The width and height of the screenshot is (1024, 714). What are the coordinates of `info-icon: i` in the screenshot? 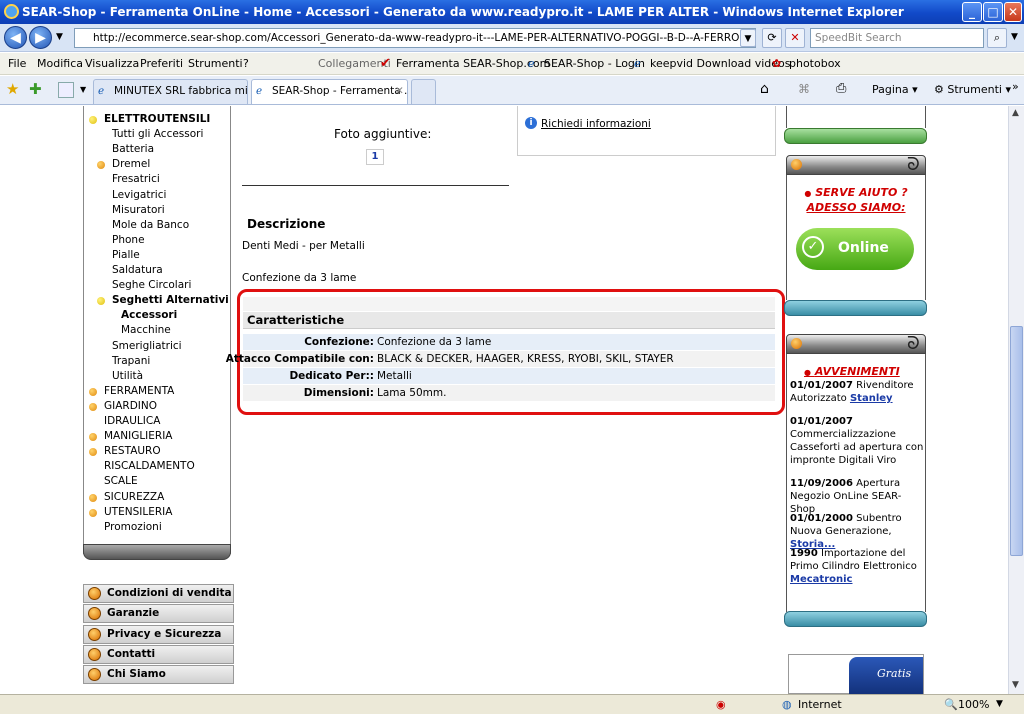 It's located at (531, 123).